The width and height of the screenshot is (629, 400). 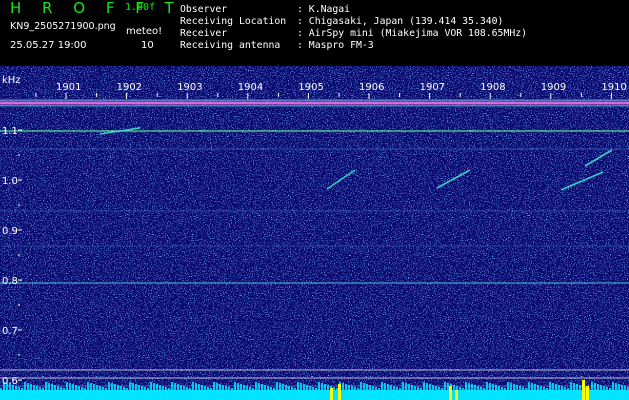 What do you see at coordinates (10, 231) in the screenshot?
I see `y-tick-label: 0.9` at bounding box center [10, 231].